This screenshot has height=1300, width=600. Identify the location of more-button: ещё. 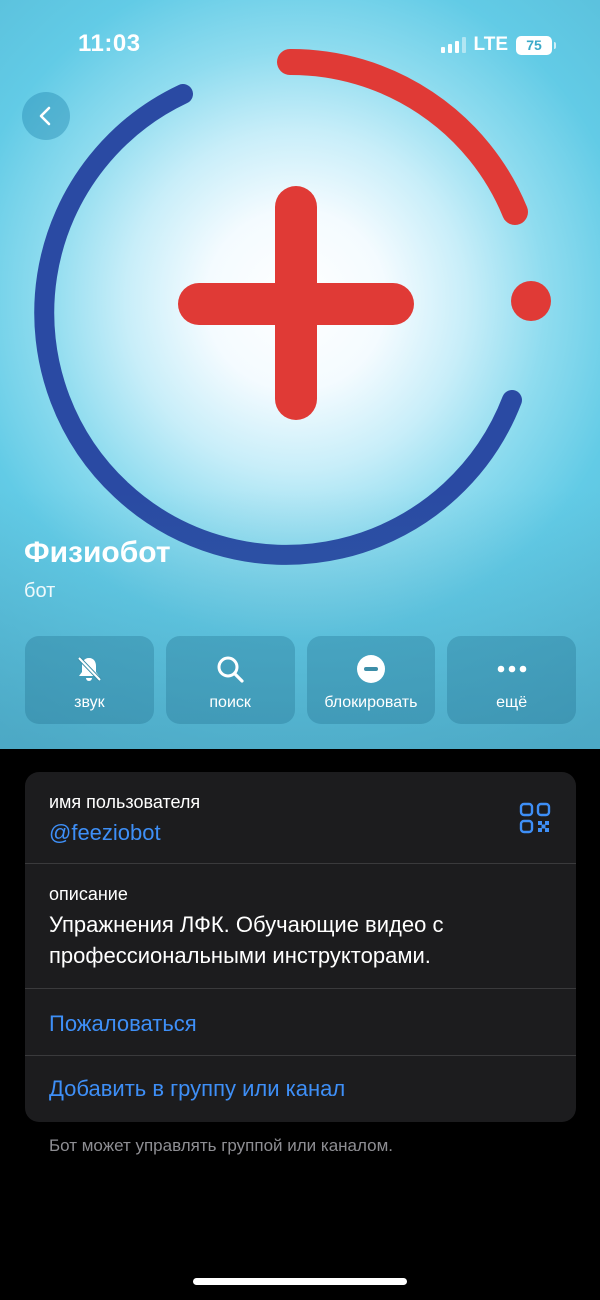
(511, 680).